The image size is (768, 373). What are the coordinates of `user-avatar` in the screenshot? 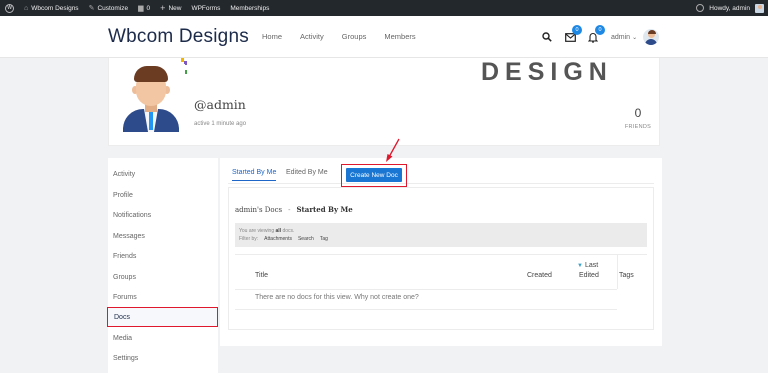 It's located at (651, 37).